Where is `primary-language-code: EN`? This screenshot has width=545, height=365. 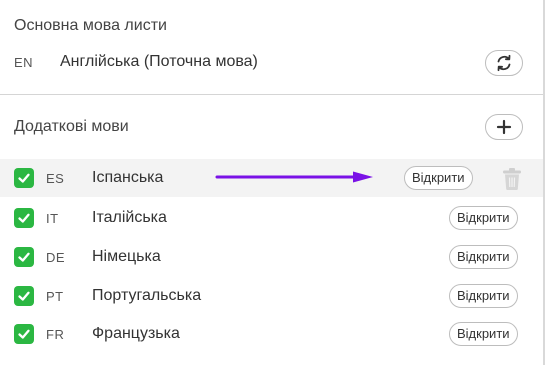
primary-language-code: EN is located at coordinates (24, 62).